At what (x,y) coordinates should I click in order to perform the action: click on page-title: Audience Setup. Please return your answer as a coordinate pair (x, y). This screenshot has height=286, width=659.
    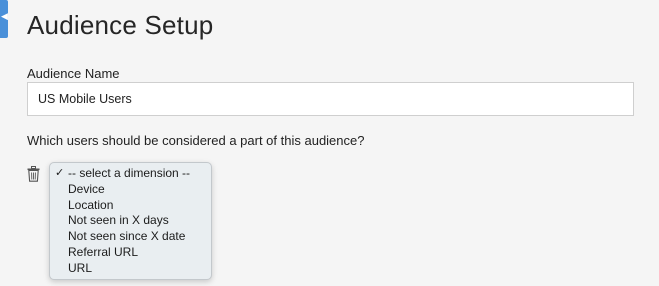
    Looking at the image, I should click on (120, 25).